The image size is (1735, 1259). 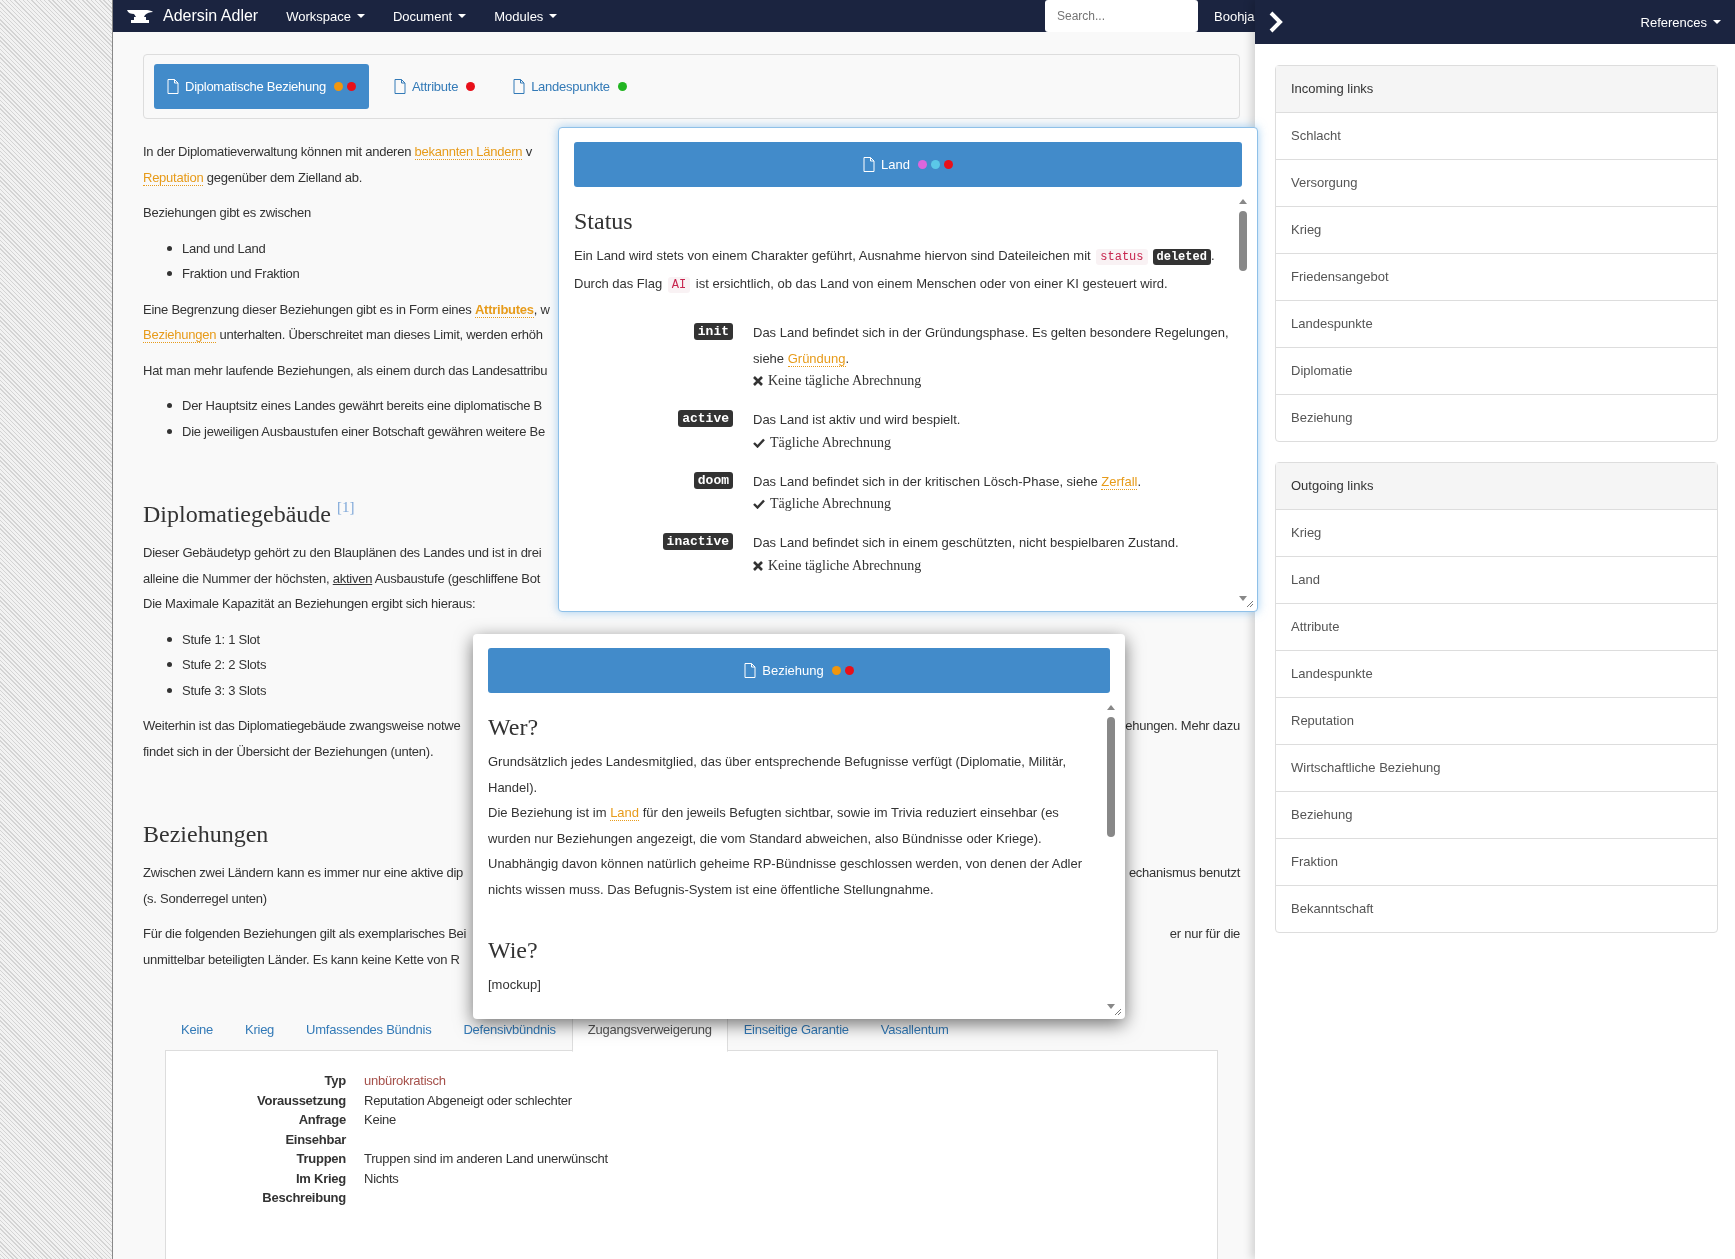 What do you see at coordinates (786, 877) in the screenshot?
I see `paragraph-text: Unabhängig davon können natürlich geheime RP-Bündnisse geschlossen werden, von denen der Adler nichts wissen muss. Das Befugnis-System ist eine öffentliche Stellungnahme.` at bounding box center [786, 877].